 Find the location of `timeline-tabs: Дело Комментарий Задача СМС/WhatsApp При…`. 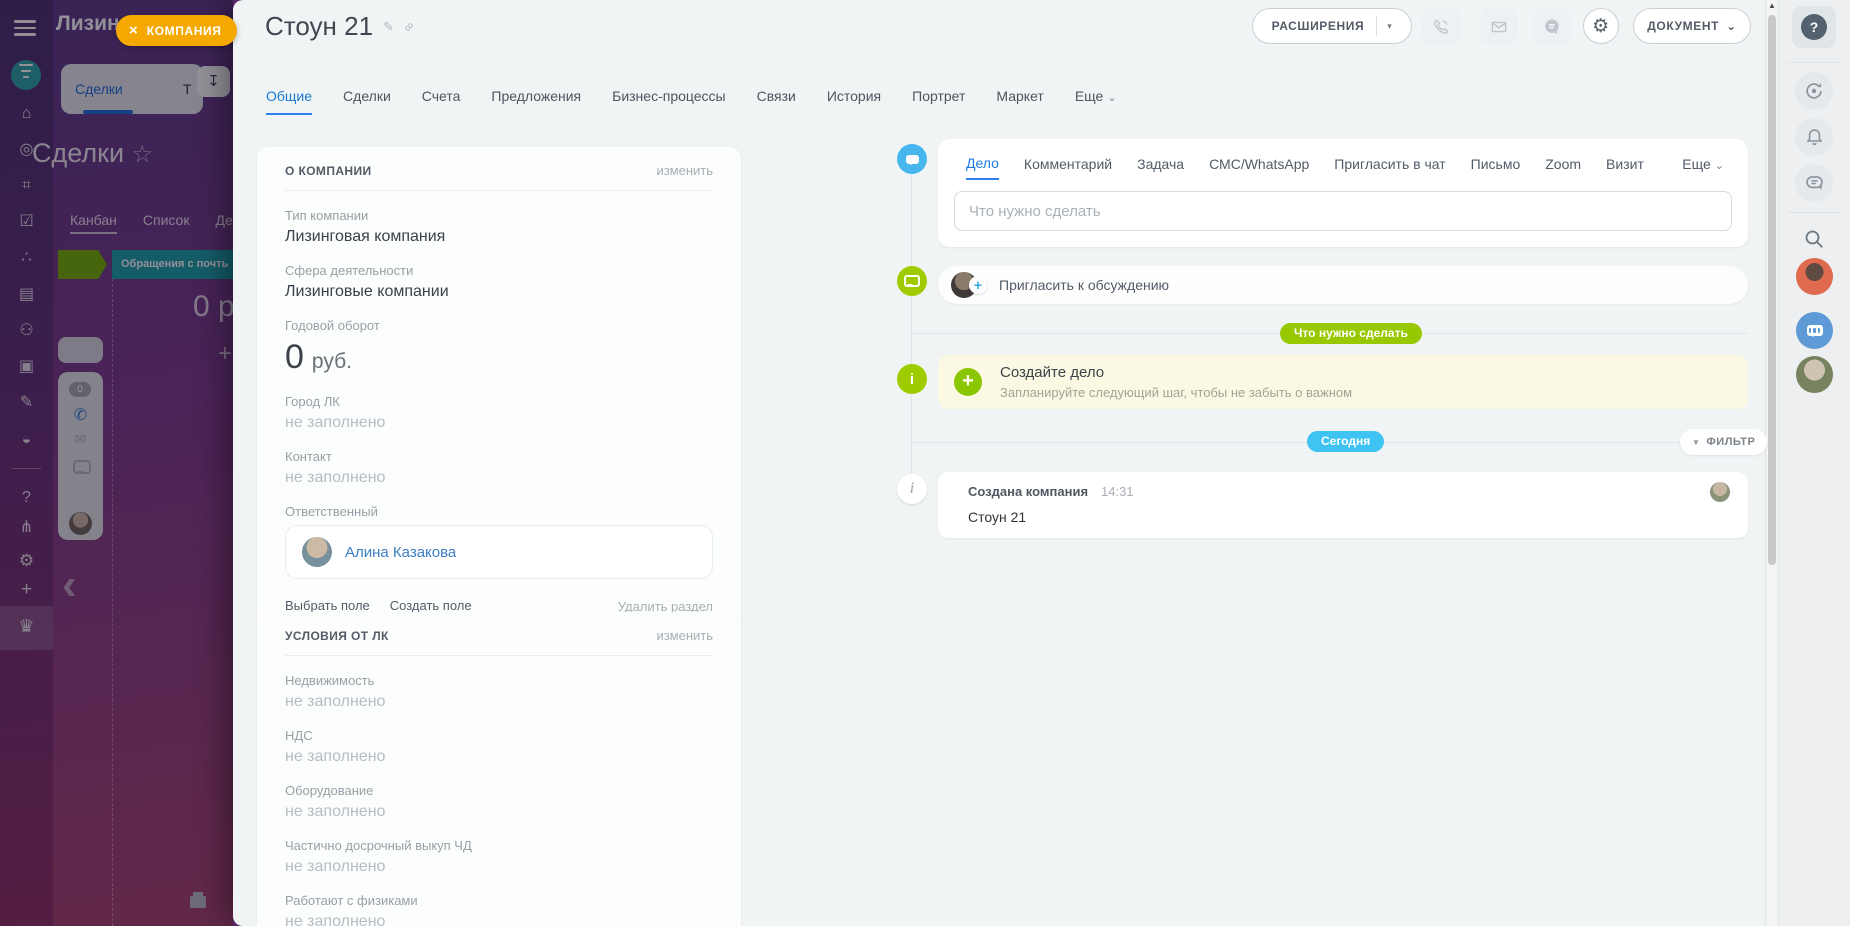

timeline-tabs: Дело Комментарий Задача СМС/WhatsApp При… is located at coordinates (1345, 167).